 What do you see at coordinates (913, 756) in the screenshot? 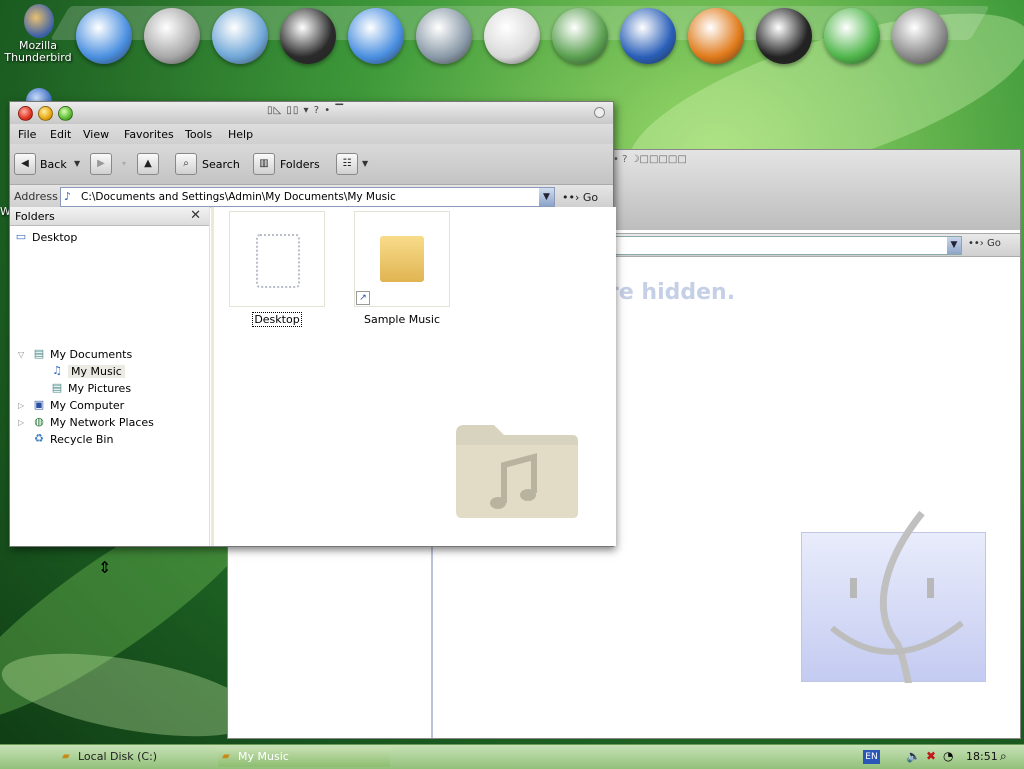
I see `volume-icon: 🔈` at bounding box center [913, 756].